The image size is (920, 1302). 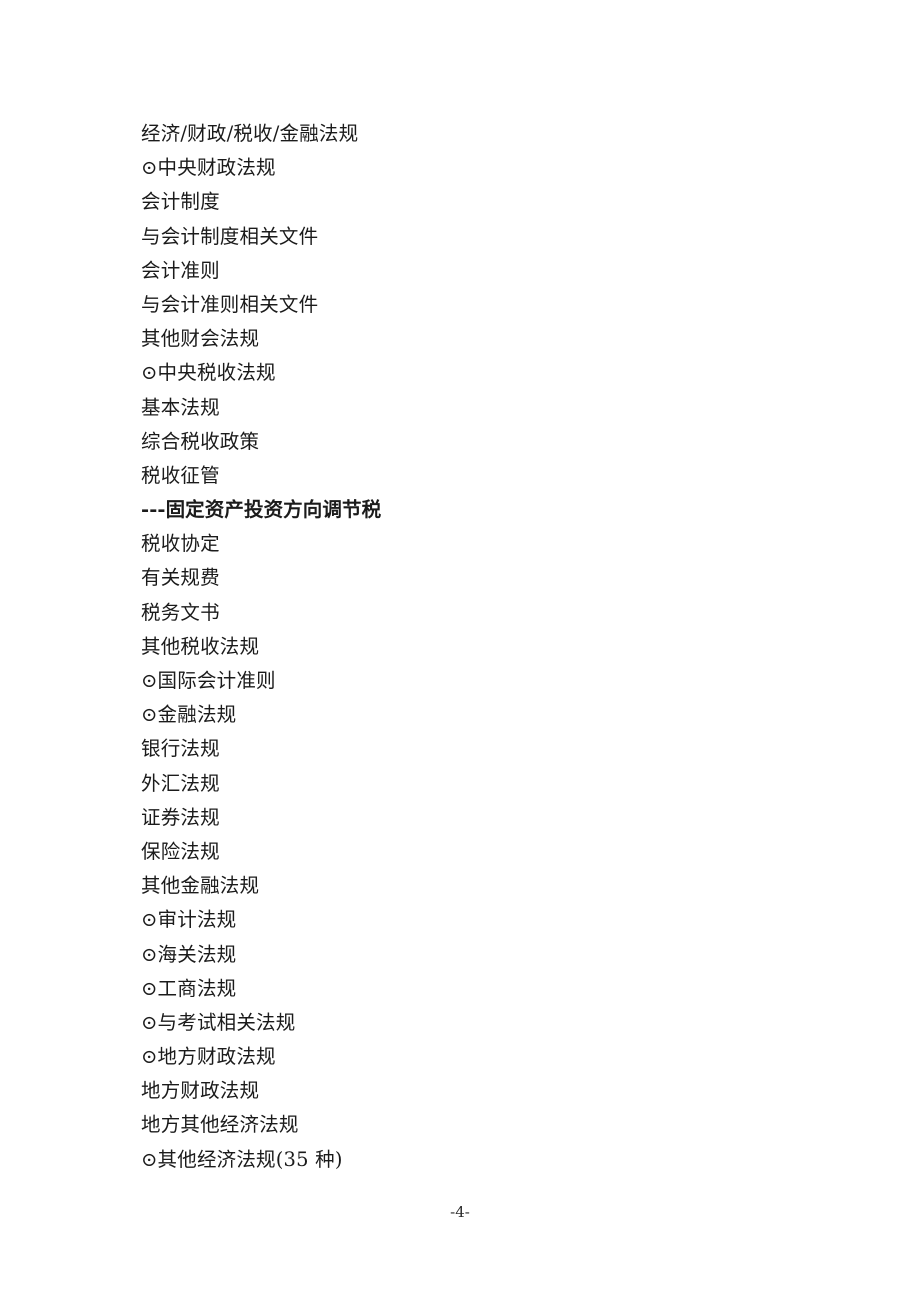 What do you see at coordinates (200, 339) in the screenshot?
I see `doc-line: 其他财会法规` at bounding box center [200, 339].